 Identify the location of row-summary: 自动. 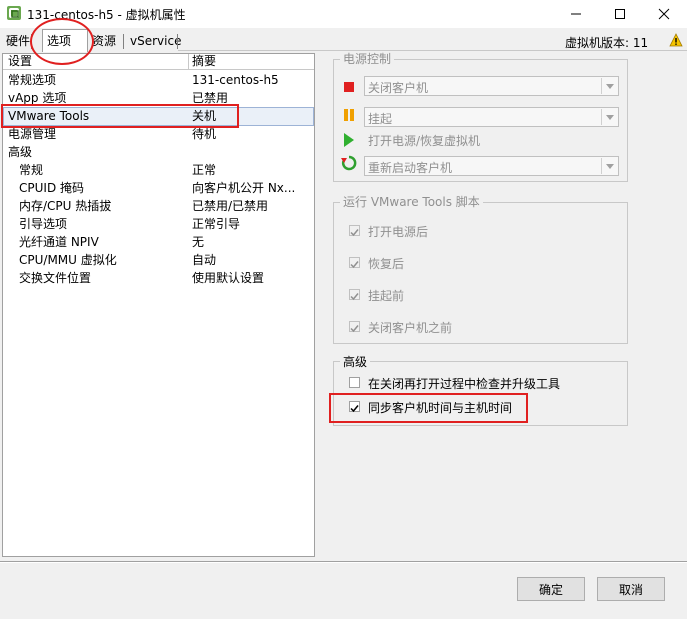
(204, 260).